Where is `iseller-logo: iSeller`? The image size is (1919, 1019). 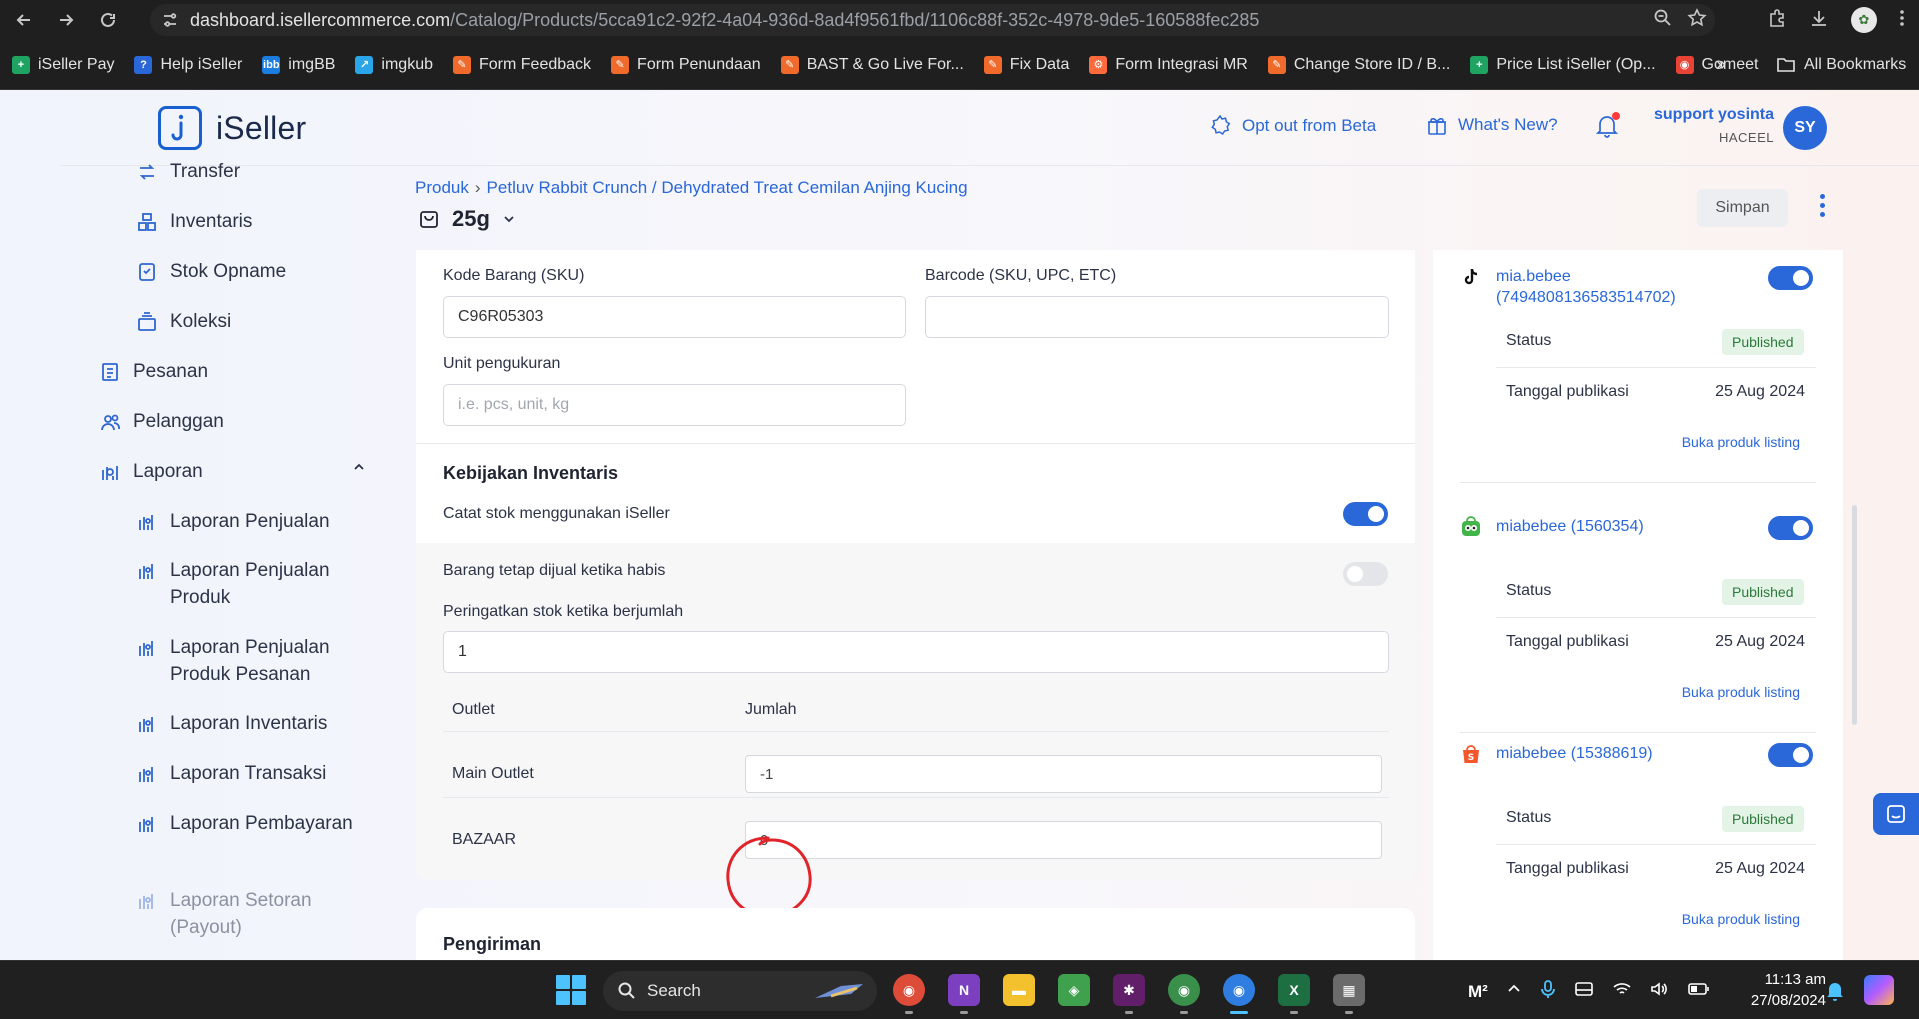 iseller-logo: iSeller is located at coordinates (232, 128).